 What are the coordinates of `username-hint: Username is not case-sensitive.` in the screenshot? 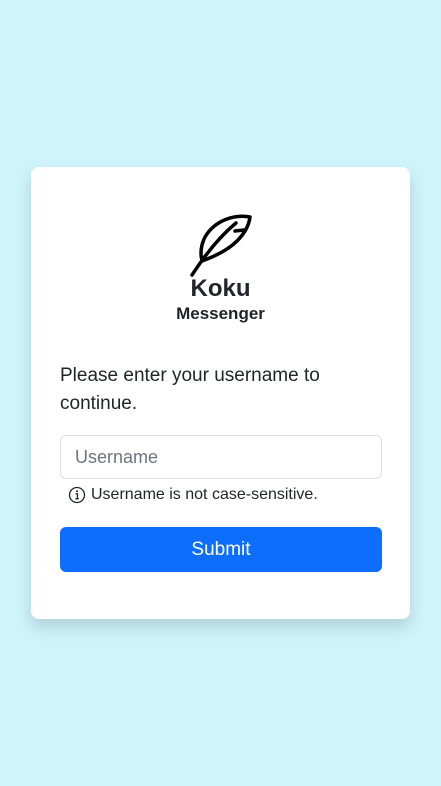 It's located at (193, 495).